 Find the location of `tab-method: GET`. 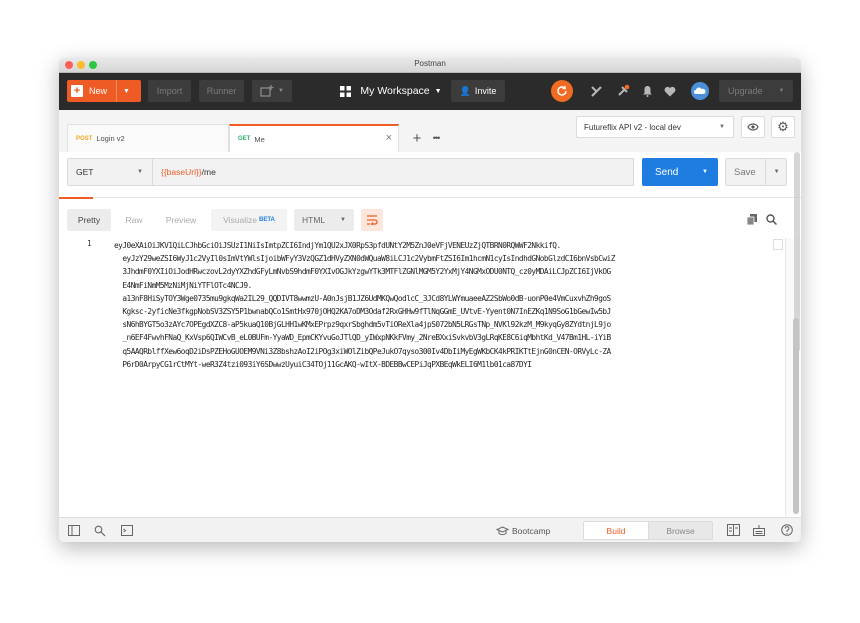

tab-method: GET is located at coordinates (244, 139).